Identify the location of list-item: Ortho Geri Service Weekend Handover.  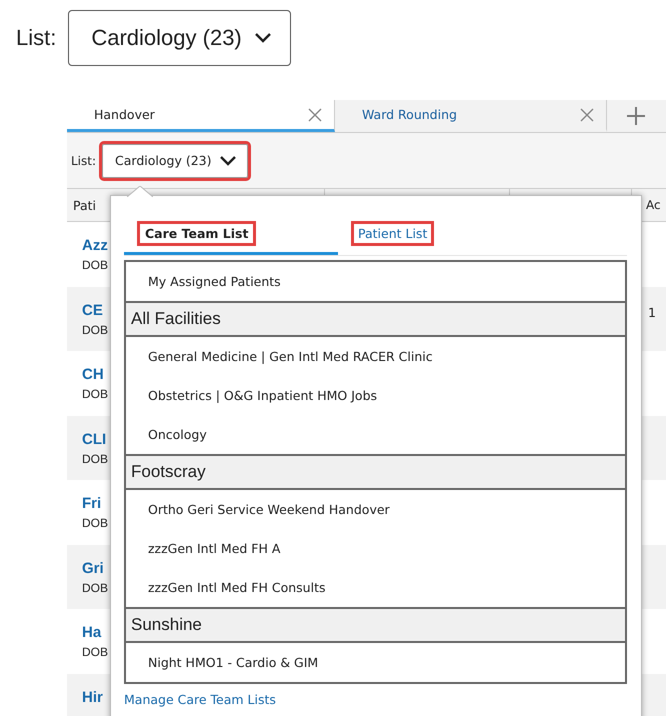
(375, 509).